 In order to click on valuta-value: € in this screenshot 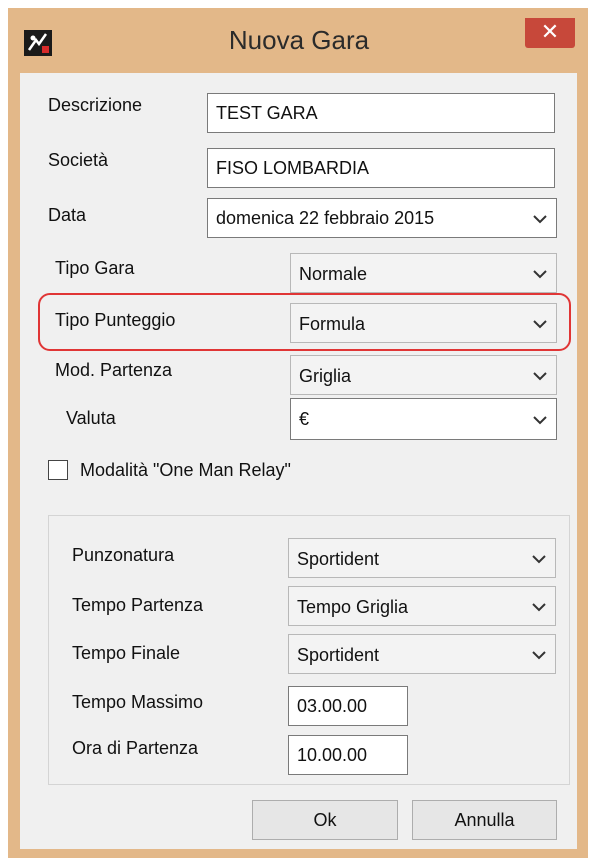, I will do `click(304, 419)`.